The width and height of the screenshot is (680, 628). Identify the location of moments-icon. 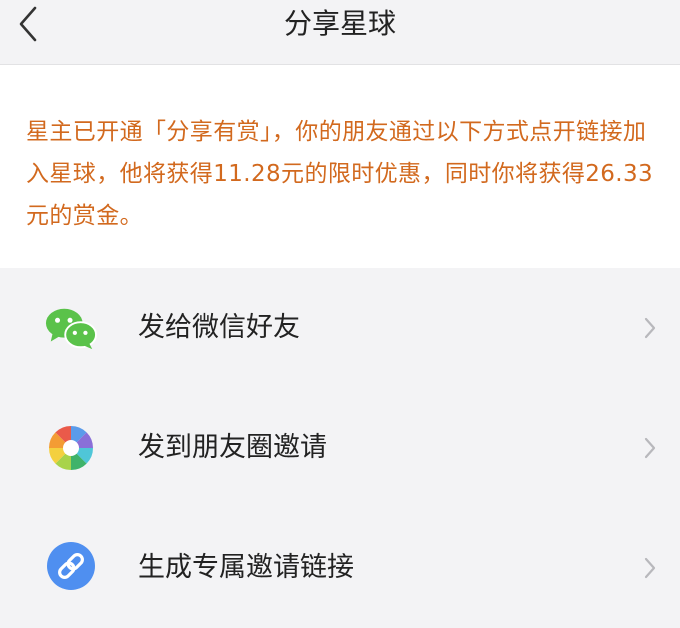
(71, 448).